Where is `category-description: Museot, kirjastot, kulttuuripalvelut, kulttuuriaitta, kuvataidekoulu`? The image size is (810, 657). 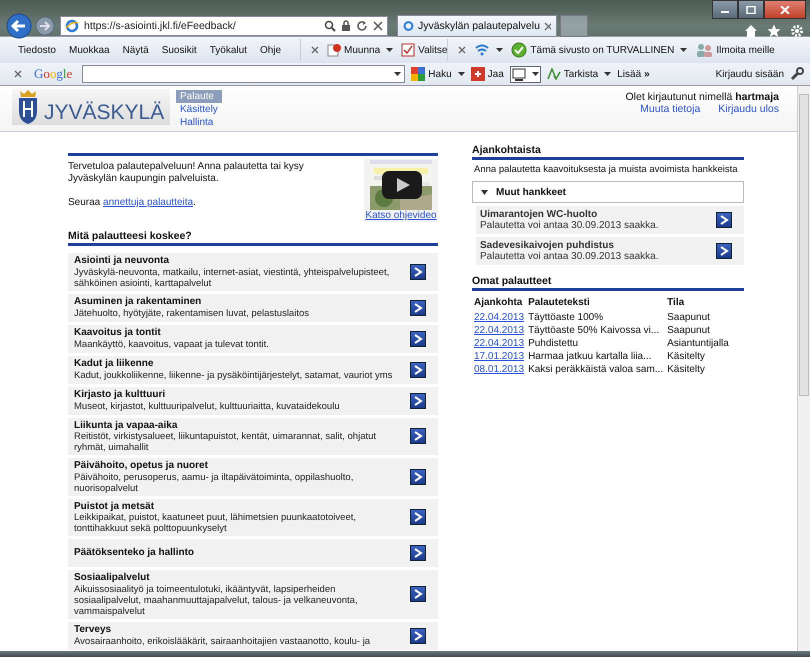 category-description: Museot, kirjastot, kulttuuripalvelut, kulttuuriaitta, kuvataidekoulu is located at coordinates (207, 406).